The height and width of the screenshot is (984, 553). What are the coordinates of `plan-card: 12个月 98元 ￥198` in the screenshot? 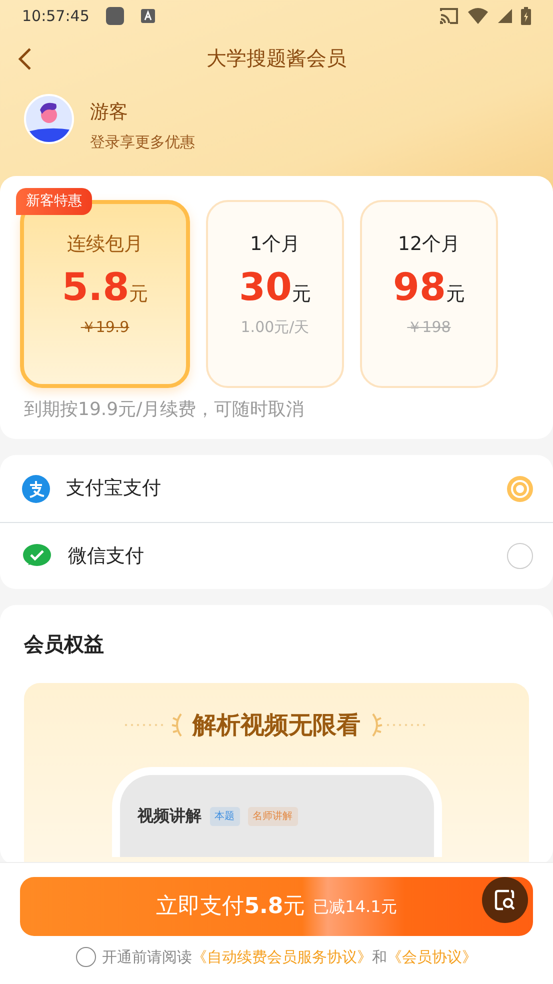 It's located at (429, 294).